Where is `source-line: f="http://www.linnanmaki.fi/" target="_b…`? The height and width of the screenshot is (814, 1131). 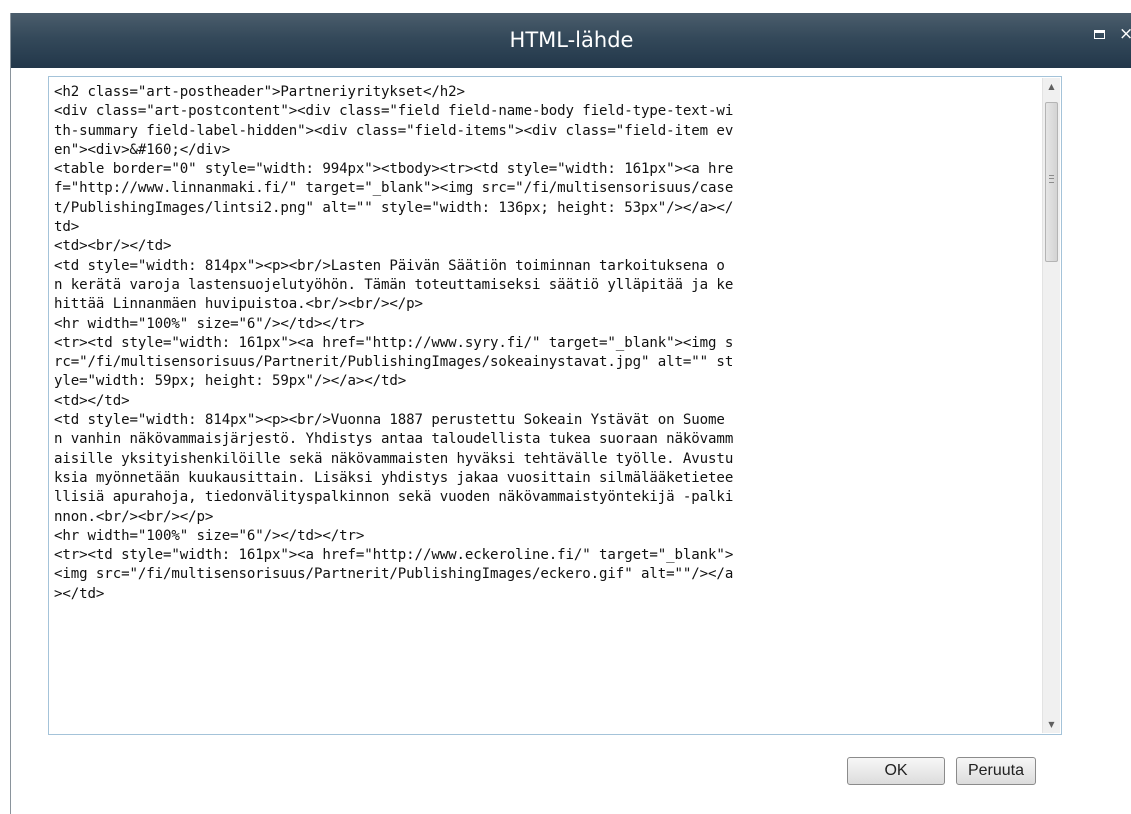
source-line: f="http://www.linnanmaki.fi/" target="_b… is located at coordinates (394, 188).